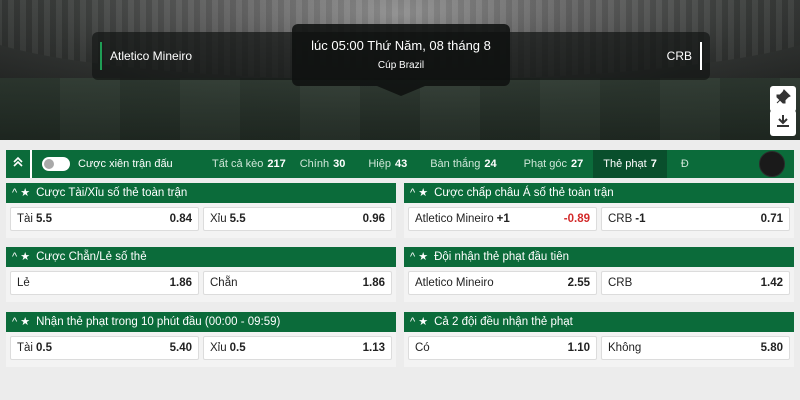 Image resolution: width=800 pixels, height=400 pixels. What do you see at coordinates (297, 219) in the screenshot?
I see `odd-button: Xỉu 5.5 0.96` at bounding box center [297, 219].